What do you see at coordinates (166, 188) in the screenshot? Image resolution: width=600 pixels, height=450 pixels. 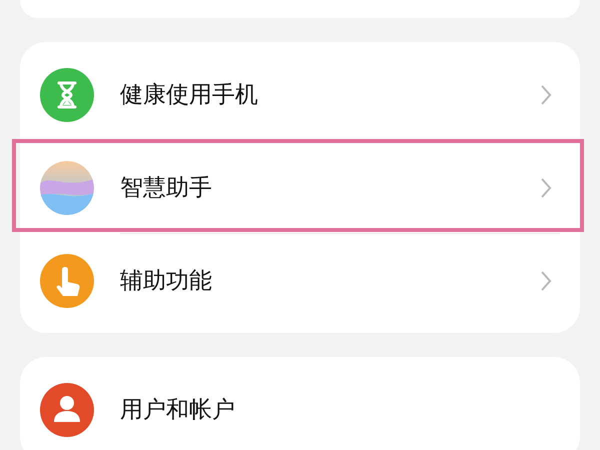 I see `item-label: 智慧助手` at bounding box center [166, 188].